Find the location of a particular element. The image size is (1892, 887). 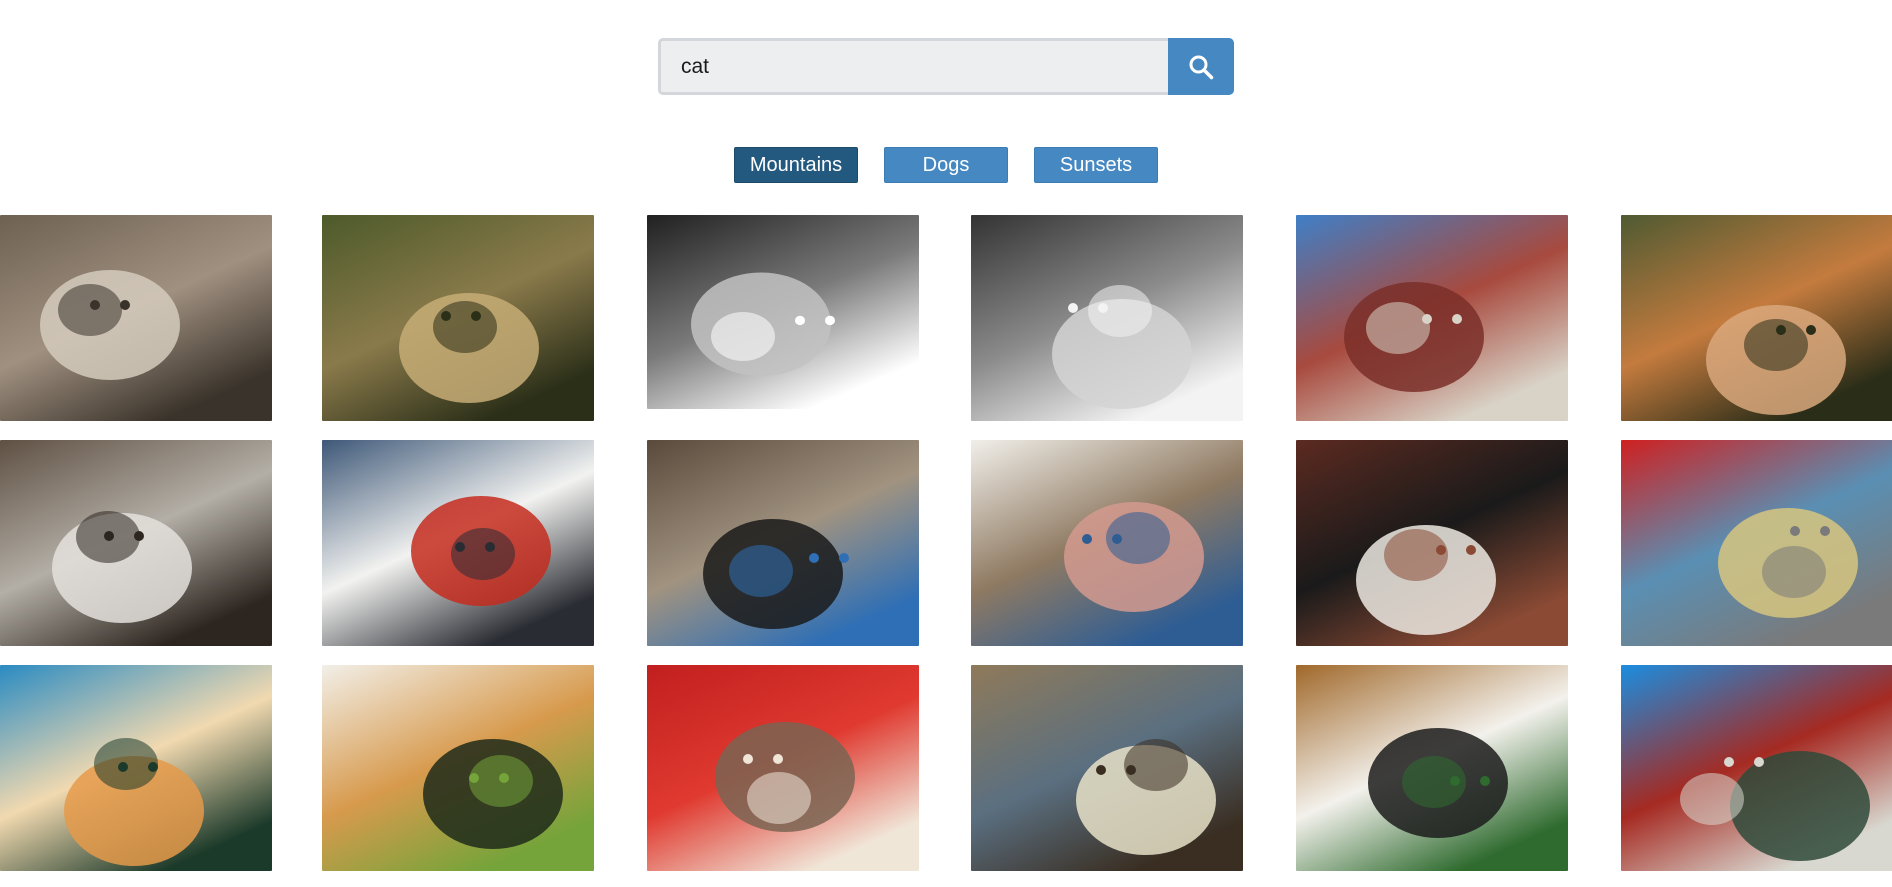

category-chip-mountains: Mountains is located at coordinates (796, 165).